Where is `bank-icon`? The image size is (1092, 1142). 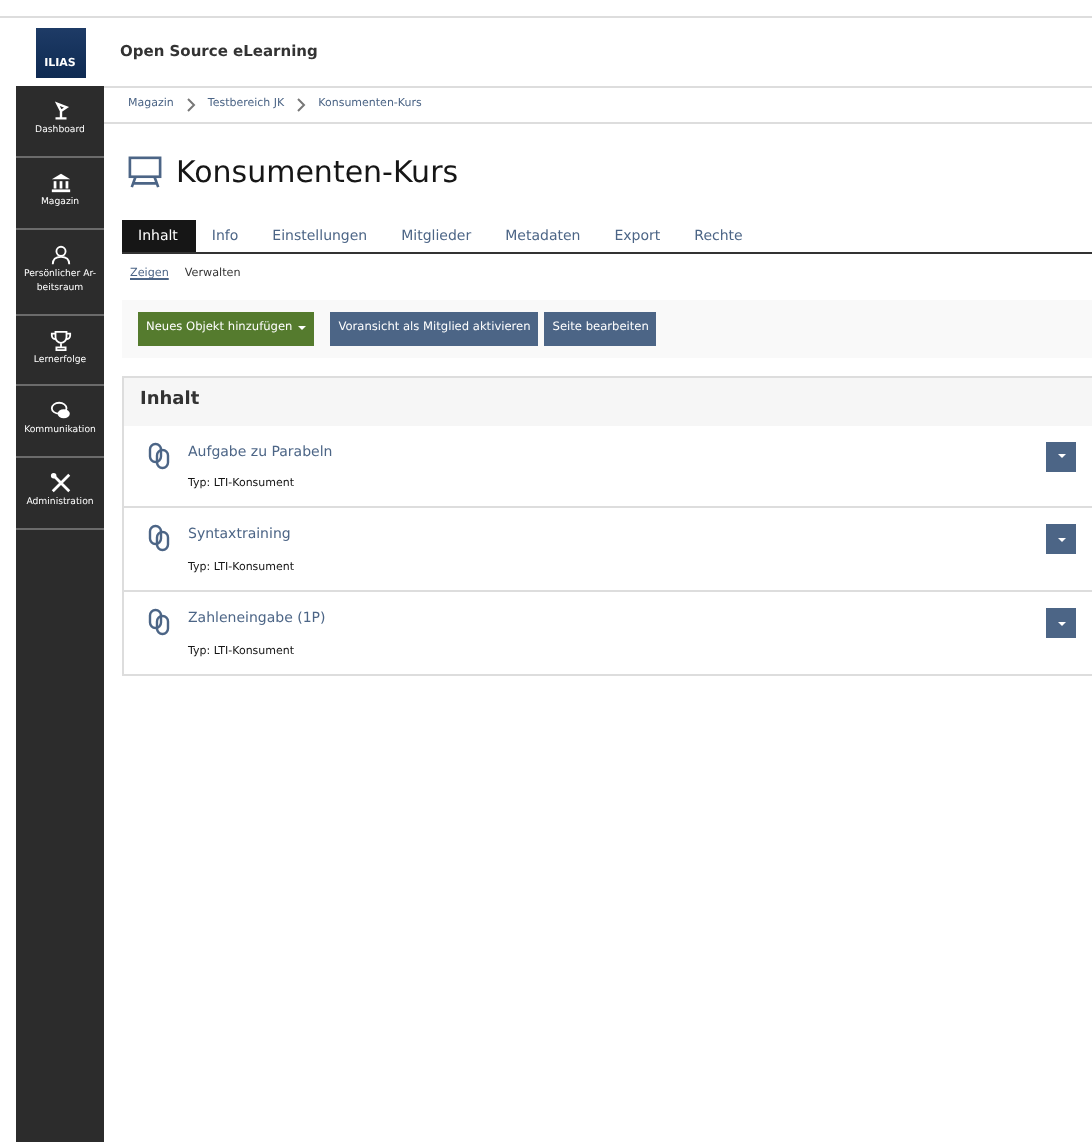
bank-icon is located at coordinates (60, 182).